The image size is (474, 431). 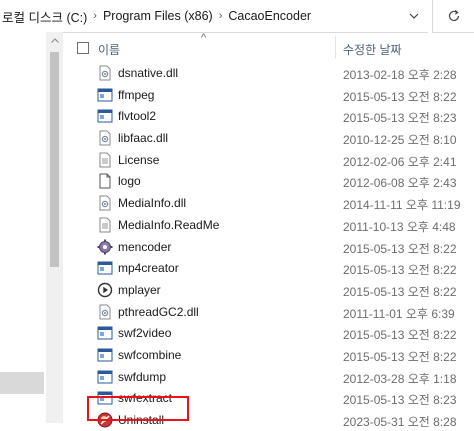 What do you see at coordinates (148, 268) in the screenshot?
I see `file-name: mp4creator` at bounding box center [148, 268].